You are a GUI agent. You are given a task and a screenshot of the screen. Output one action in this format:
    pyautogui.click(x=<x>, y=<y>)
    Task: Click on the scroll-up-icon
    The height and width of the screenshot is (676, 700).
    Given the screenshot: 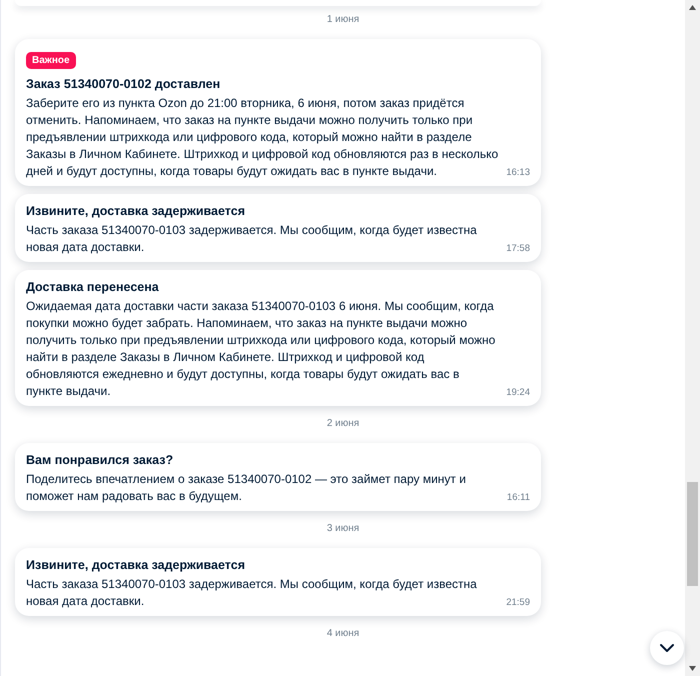 What is the action you would take?
    pyautogui.click(x=692, y=7)
    